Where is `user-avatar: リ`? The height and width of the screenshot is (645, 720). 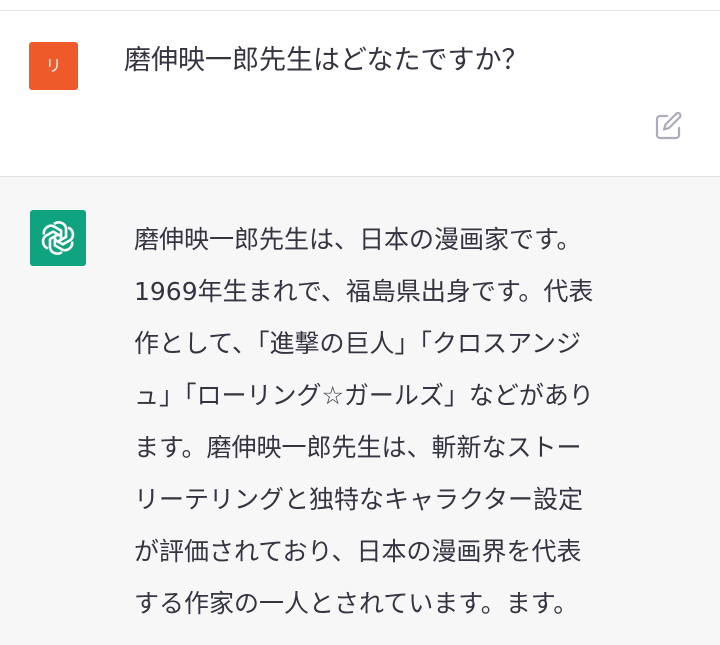
user-avatar: リ is located at coordinates (53, 66).